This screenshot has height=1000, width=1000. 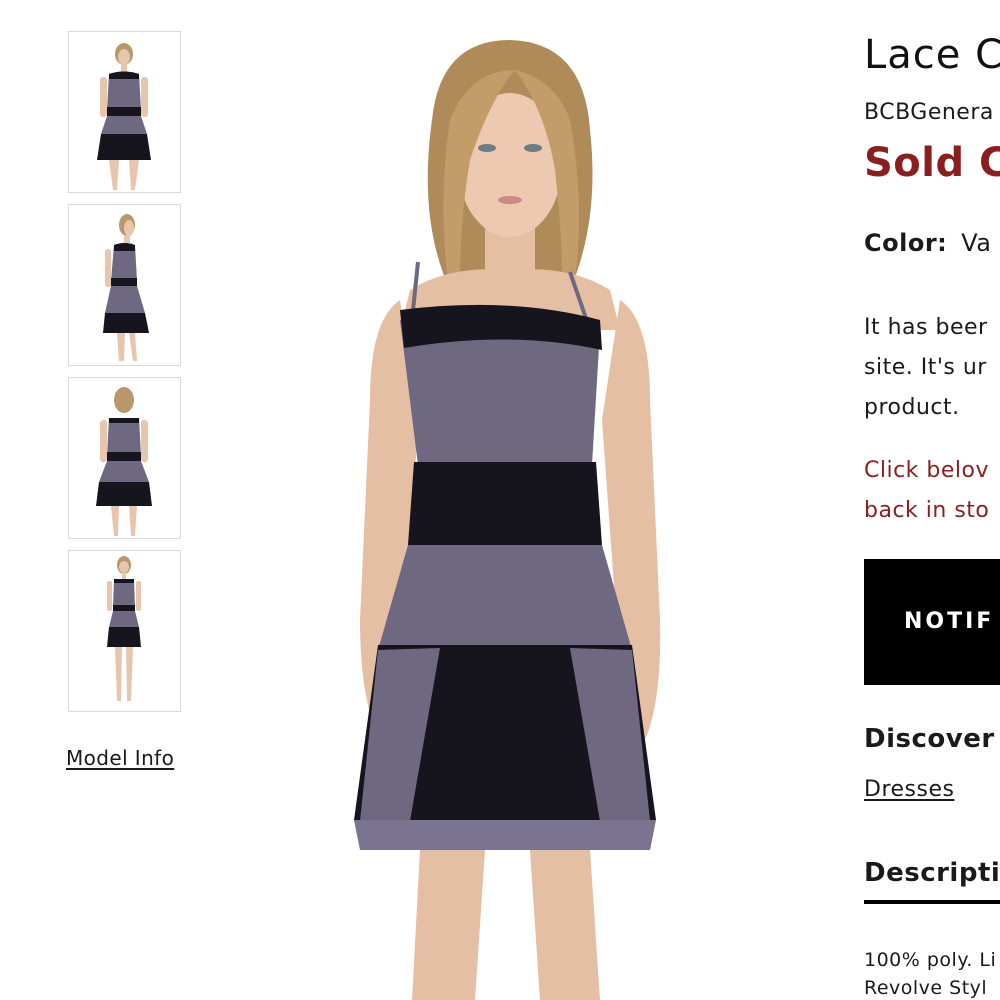 I want to click on unavailable-line: site. It's ur, so click(x=925, y=367).